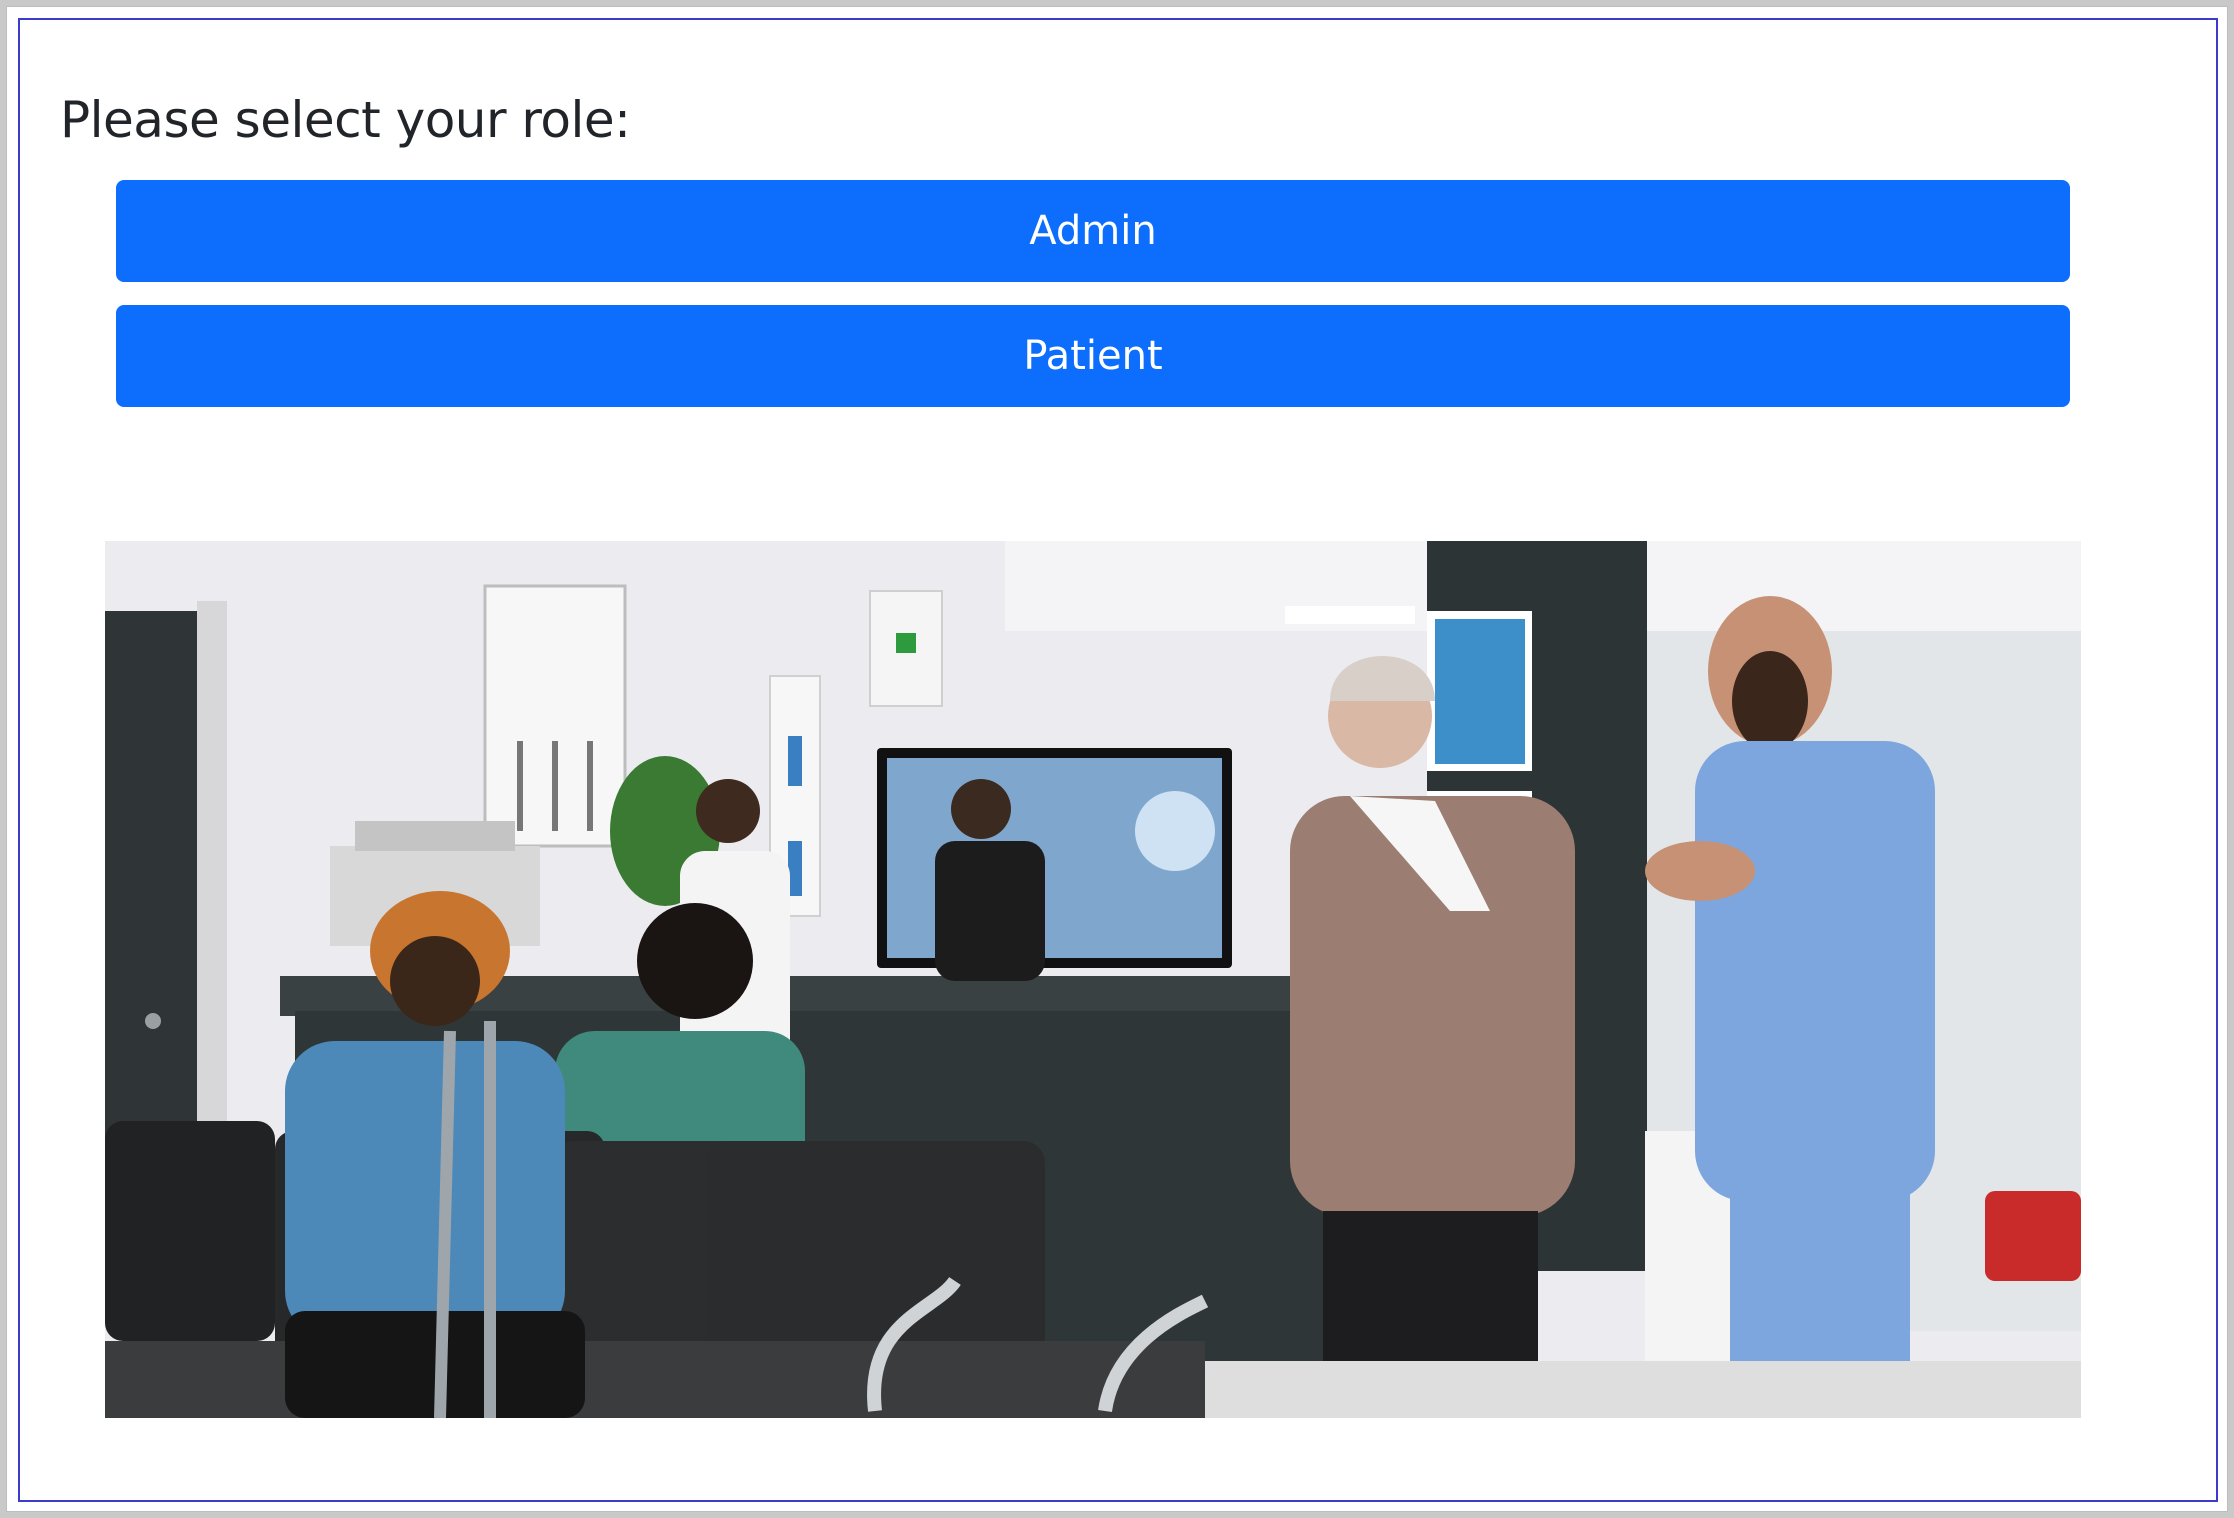 The width and height of the screenshot is (2234, 1518). I want to click on patient-role-button: Patient, so click(1093, 356).